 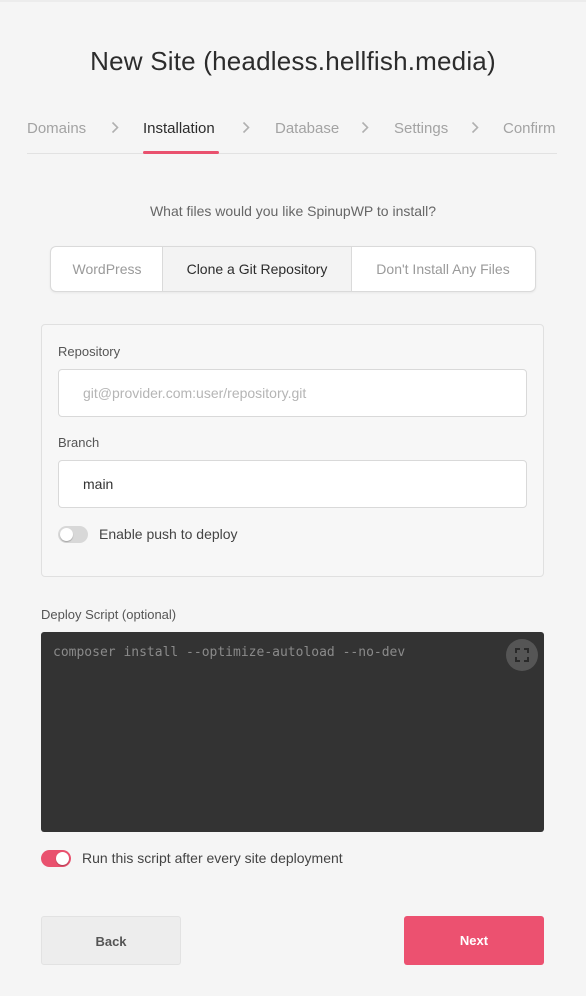 I want to click on step-confirm: Confirm, so click(x=529, y=128).